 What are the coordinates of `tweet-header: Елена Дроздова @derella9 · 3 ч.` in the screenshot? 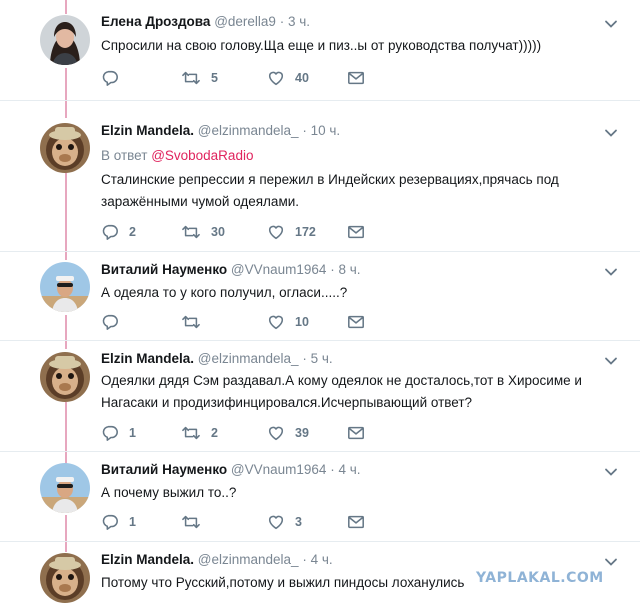 It's located at (205, 21).